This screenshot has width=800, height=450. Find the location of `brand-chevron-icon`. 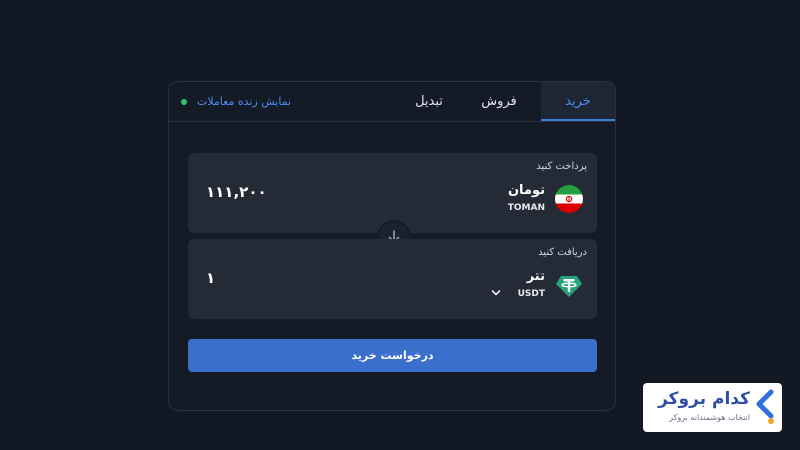

brand-chevron-icon is located at coordinates (765, 406).